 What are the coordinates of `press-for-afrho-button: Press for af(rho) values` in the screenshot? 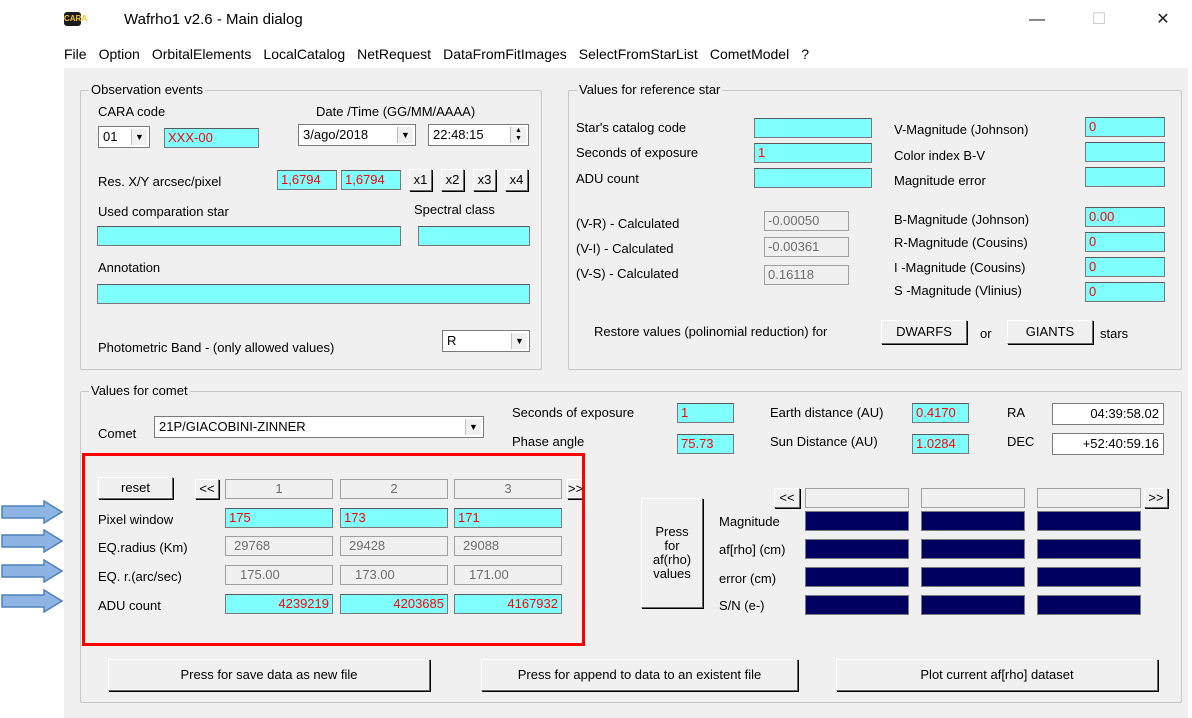 It's located at (672, 553).